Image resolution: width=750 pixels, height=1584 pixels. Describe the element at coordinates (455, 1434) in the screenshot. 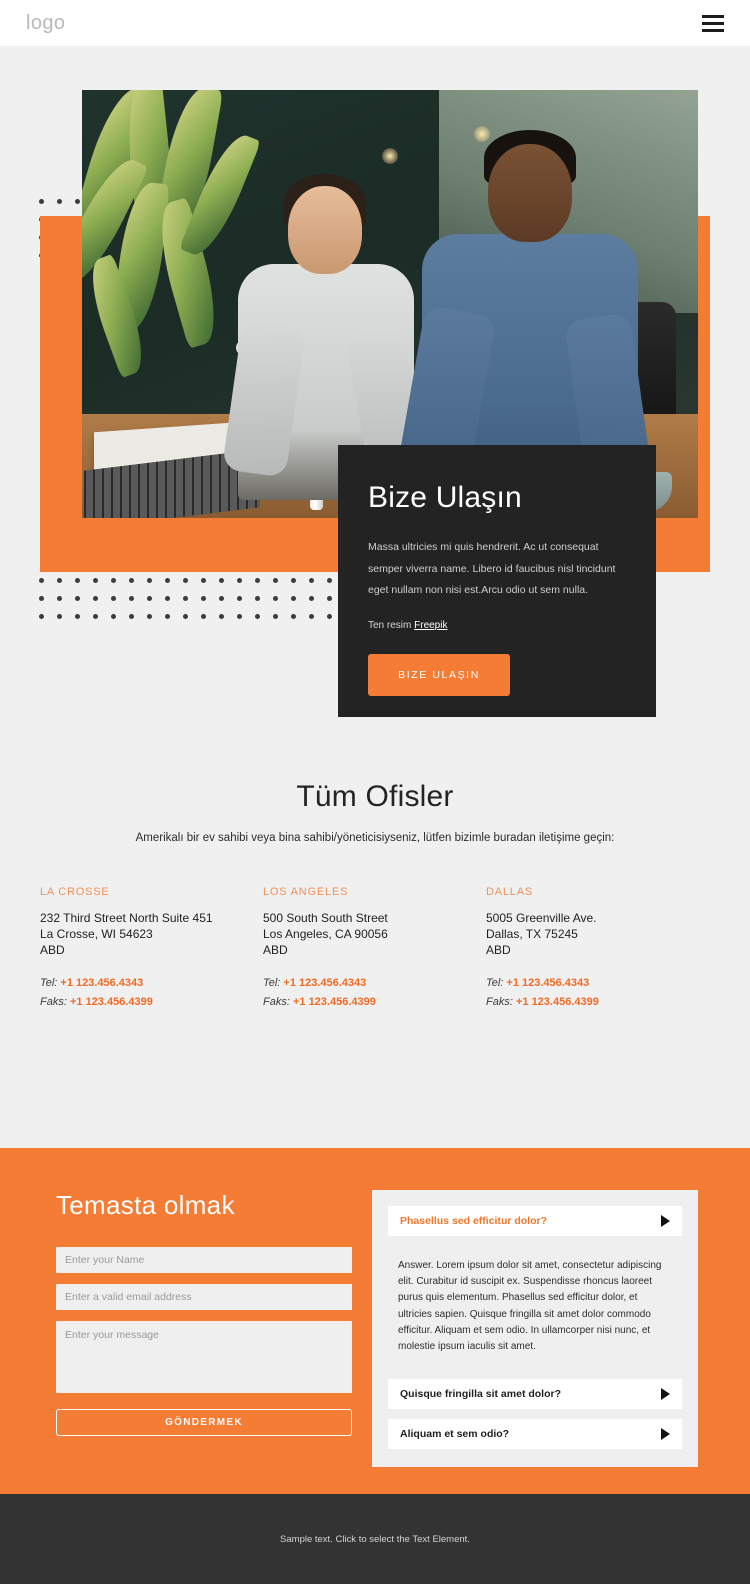

I see `faq-question-text: Aliquam et sem odio?` at that location.